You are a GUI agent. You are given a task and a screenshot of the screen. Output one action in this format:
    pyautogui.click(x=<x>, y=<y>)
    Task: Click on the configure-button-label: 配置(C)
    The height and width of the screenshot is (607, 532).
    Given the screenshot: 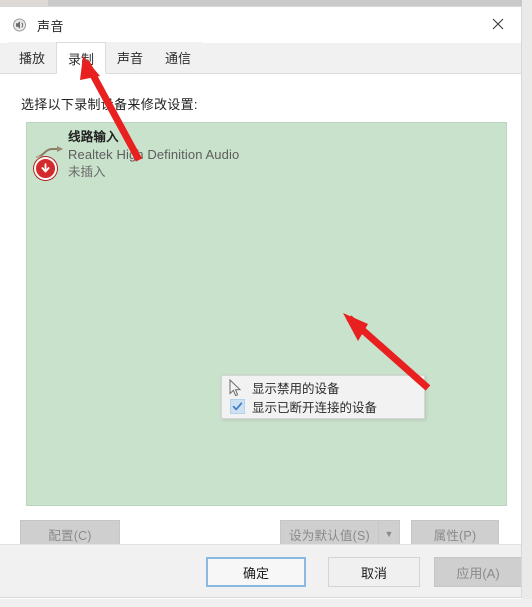 What is the action you would take?
    pyautogui.click(x=70, y=535)
    